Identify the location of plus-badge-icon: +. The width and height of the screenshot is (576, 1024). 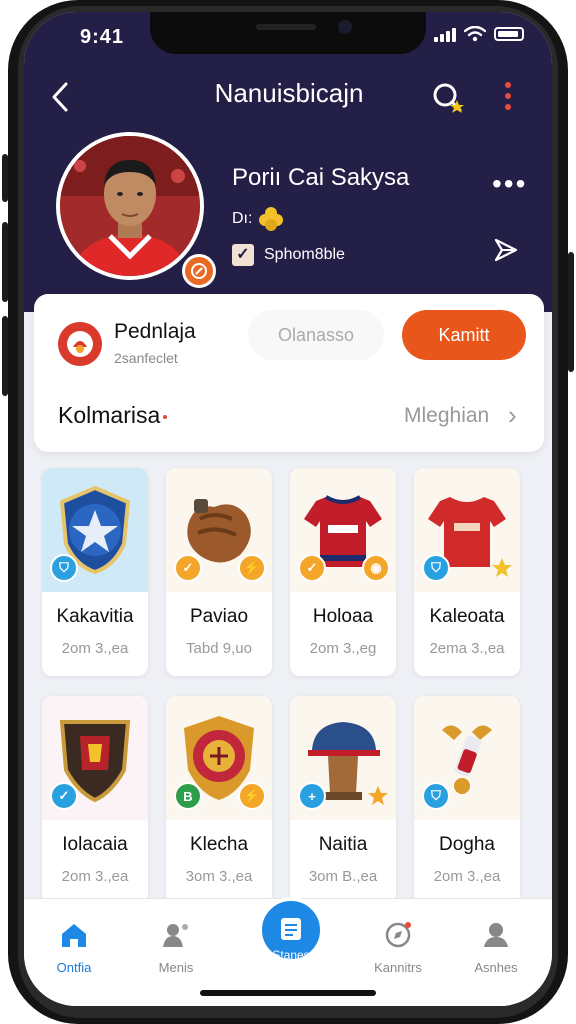
(312, 796).